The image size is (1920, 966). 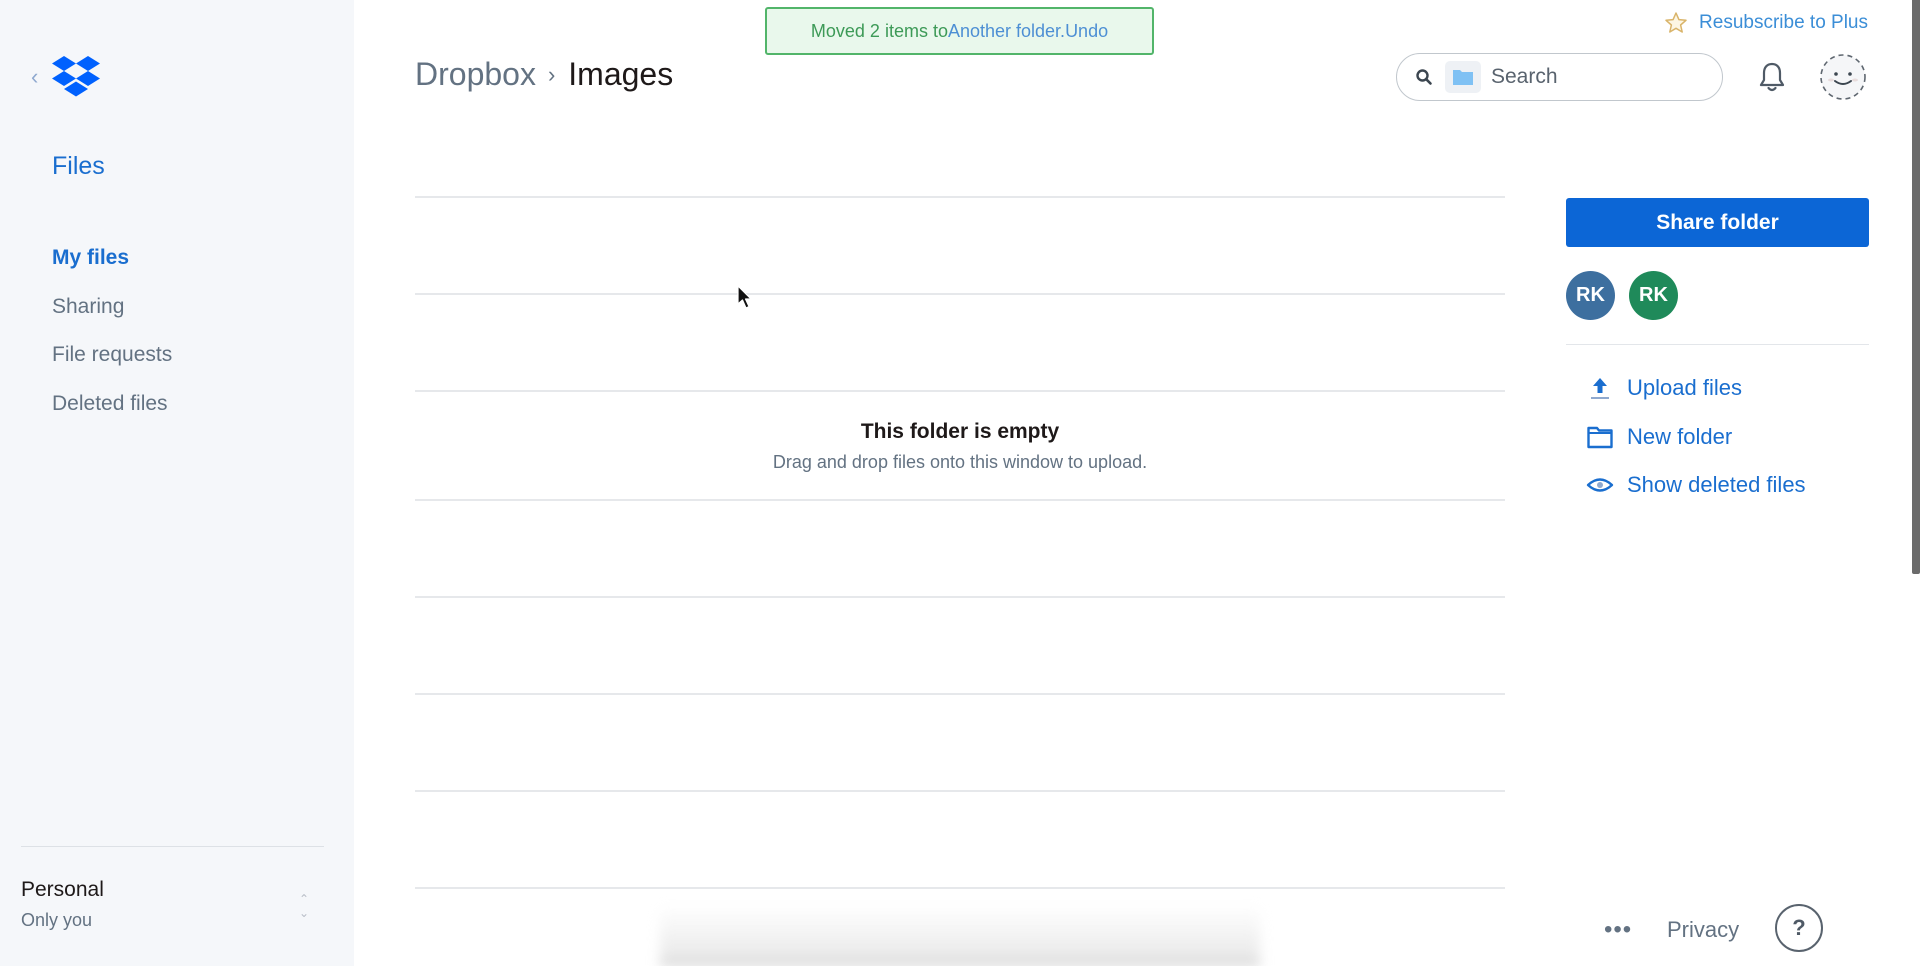 I want to click on show-deleted-files-action: Show deleted files, so click(x=1696, y=485).